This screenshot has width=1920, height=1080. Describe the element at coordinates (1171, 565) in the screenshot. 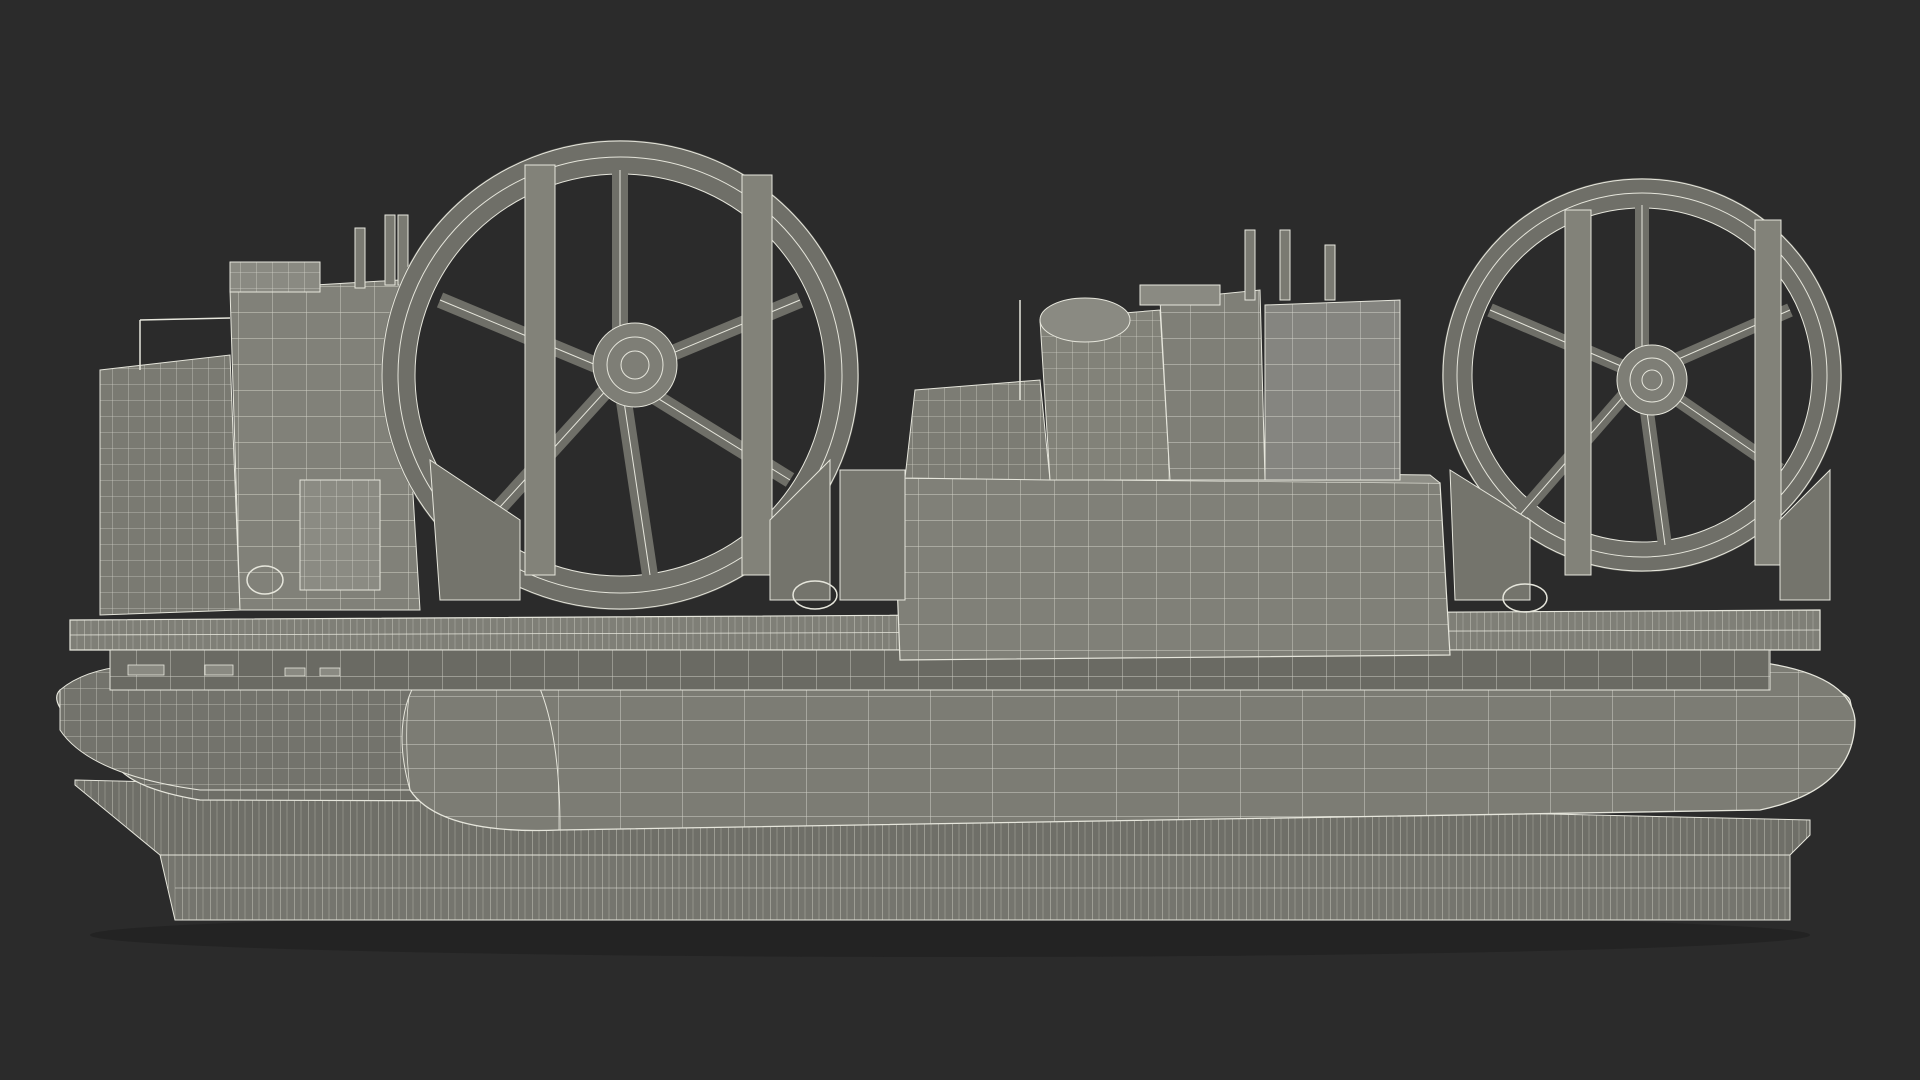

I see `bow-ramp` at that location.